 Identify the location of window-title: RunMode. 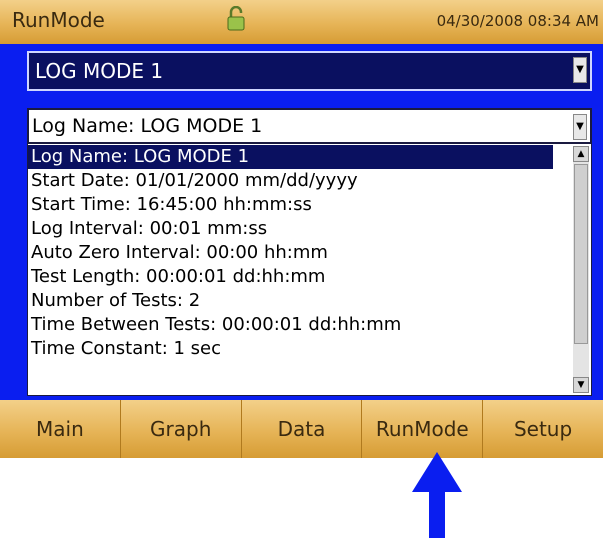
(58, 20).